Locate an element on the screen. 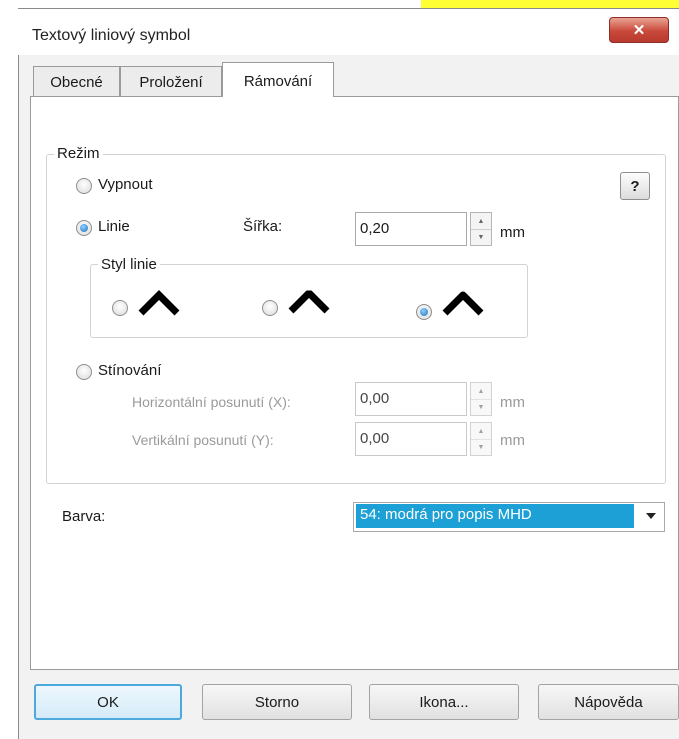  line-style-group-label: Styl linie is located at coordinates (129, 264).